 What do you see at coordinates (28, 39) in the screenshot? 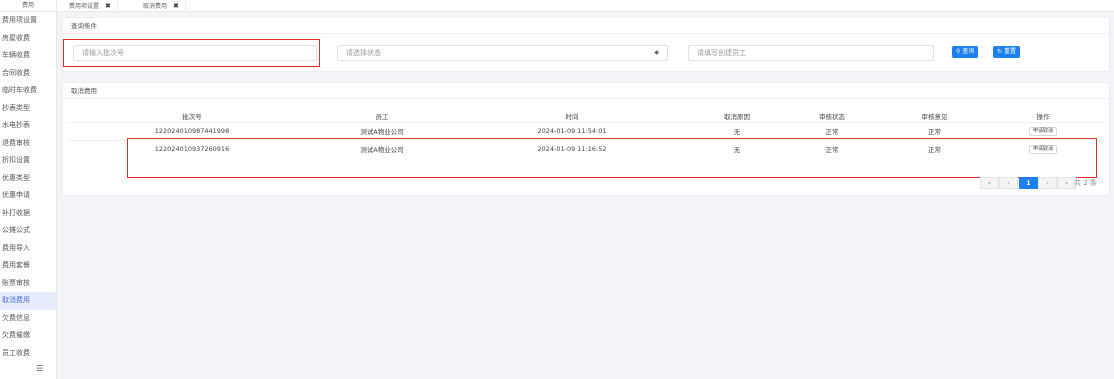
I see `sidebar-item: 房屋收费` at bounding box center [28, 39].